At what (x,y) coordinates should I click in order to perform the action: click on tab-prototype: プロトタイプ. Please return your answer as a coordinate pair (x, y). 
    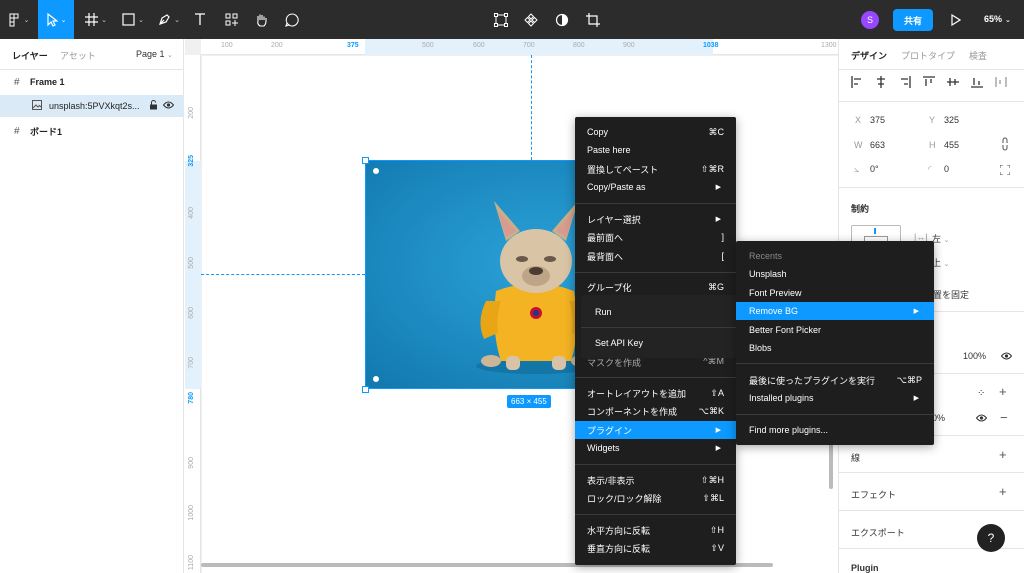
    Looking at the image, I should click on (928, 55).